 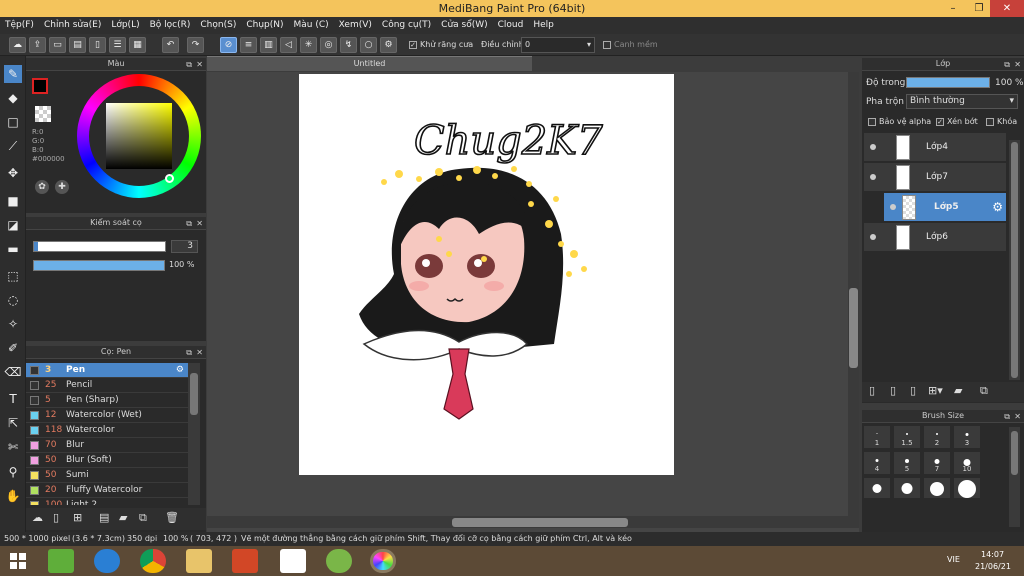 I want to click on perspective-icon: ◁, so click(x=288, y=45).